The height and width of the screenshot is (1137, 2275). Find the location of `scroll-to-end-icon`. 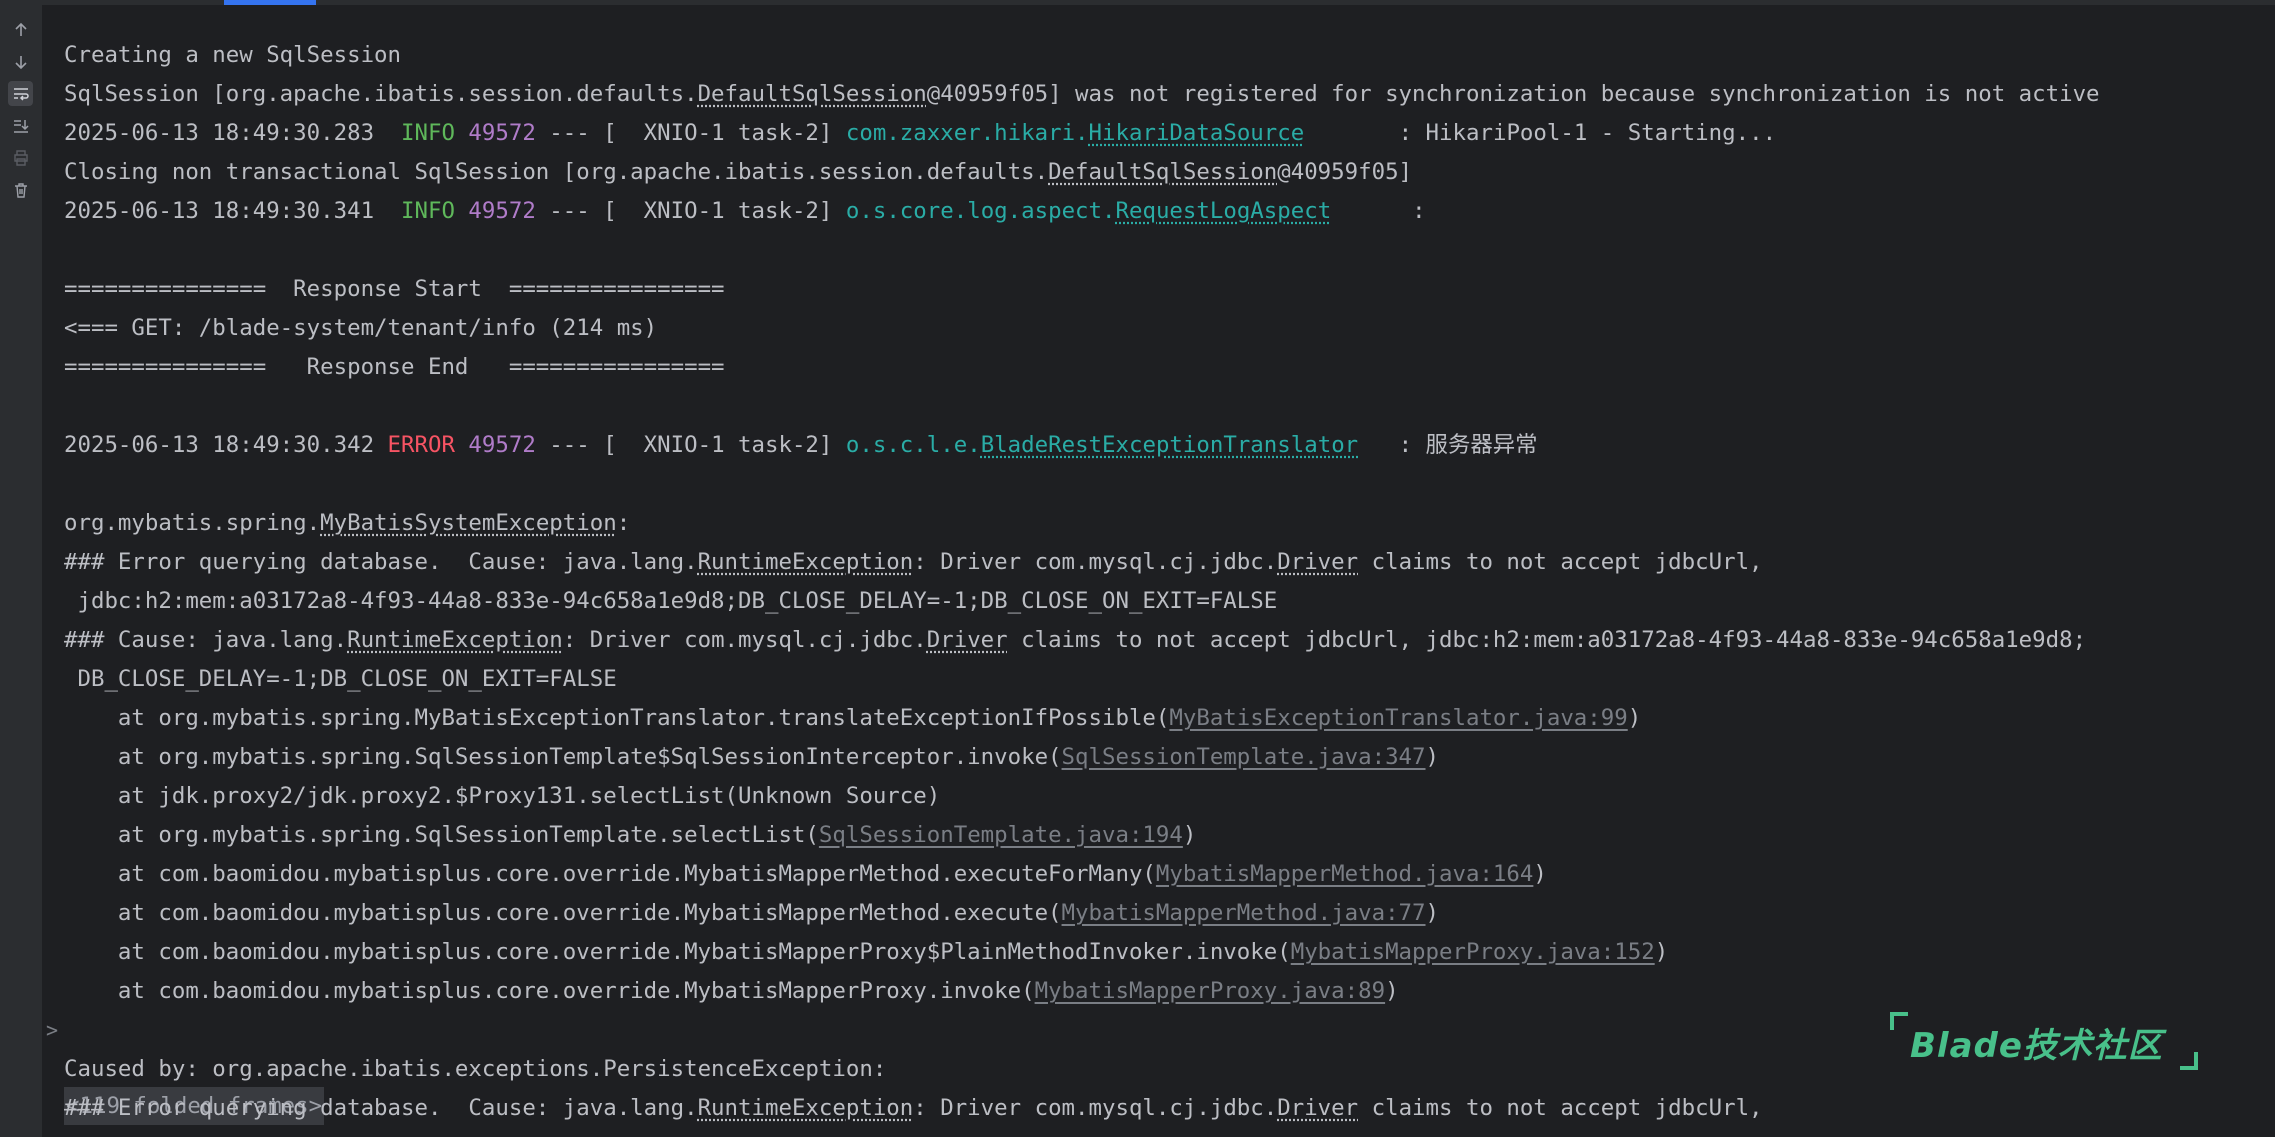

scroll-to-end-icon is located at coordinates (20, 125).